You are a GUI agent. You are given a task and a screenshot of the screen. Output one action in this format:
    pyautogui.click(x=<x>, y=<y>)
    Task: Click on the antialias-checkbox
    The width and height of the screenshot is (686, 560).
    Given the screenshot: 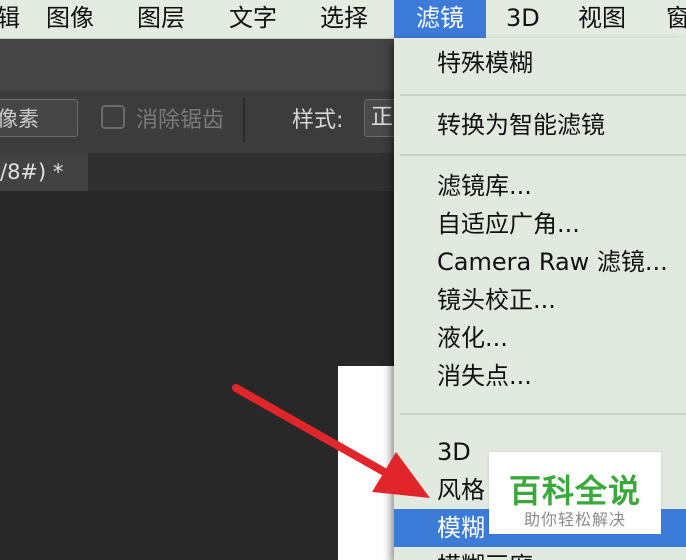 What is the action you would take?
    pyautogui.click(x=113, y=117)
    